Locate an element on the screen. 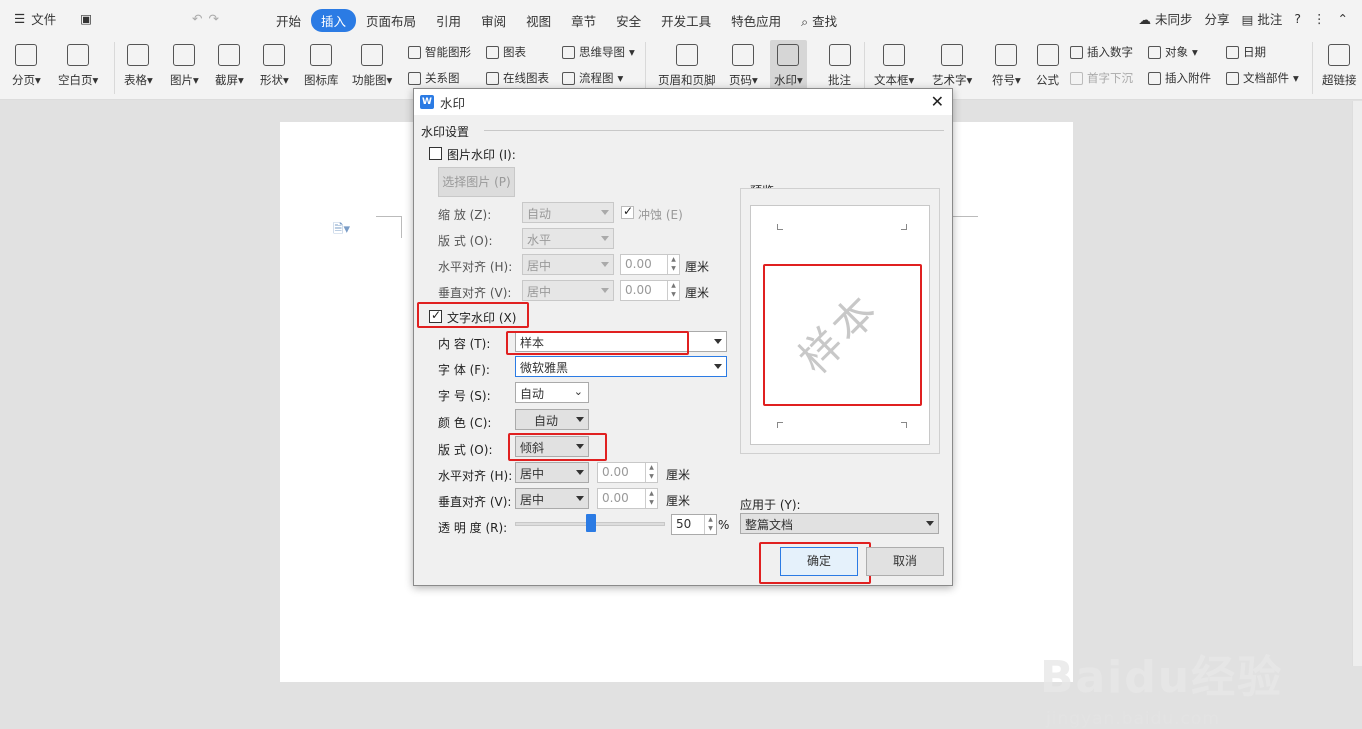  halign-spinner: 0.00 ▲ ▼ is located at coordinates (650, 264).